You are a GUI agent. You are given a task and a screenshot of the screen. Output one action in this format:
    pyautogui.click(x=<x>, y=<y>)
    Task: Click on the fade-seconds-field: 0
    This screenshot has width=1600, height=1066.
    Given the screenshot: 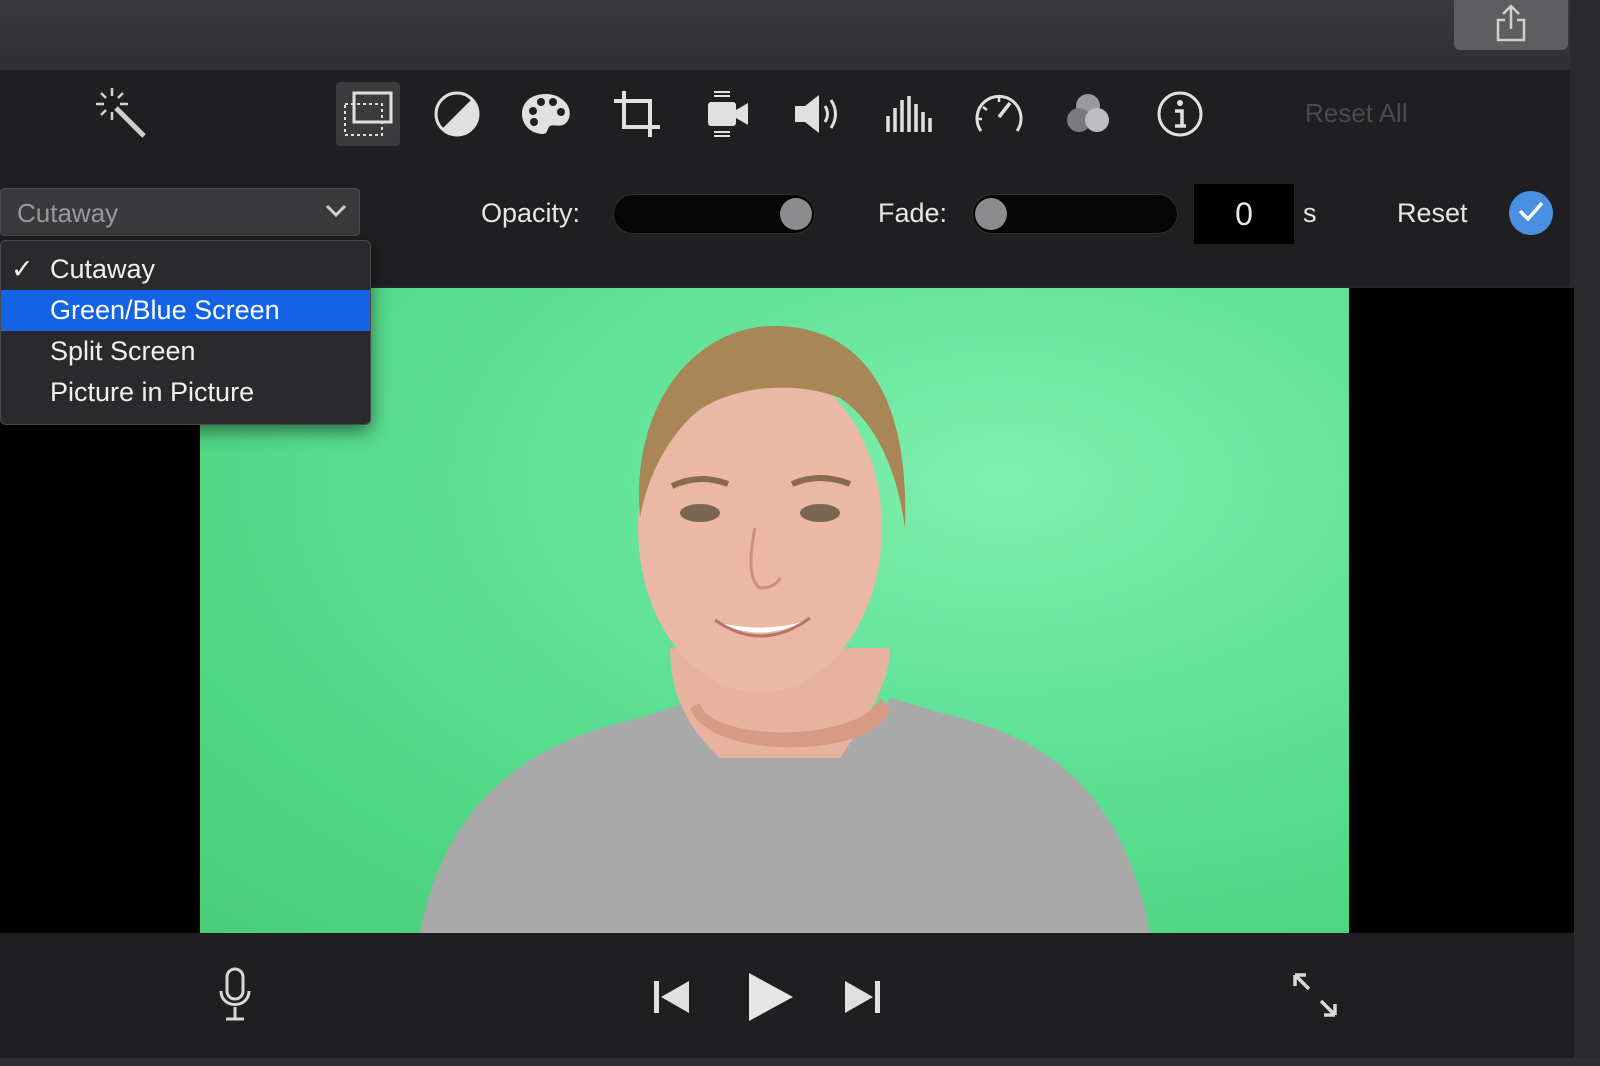 What is the action you would take?
    pyautogui.click(x=1244, y=214)
    